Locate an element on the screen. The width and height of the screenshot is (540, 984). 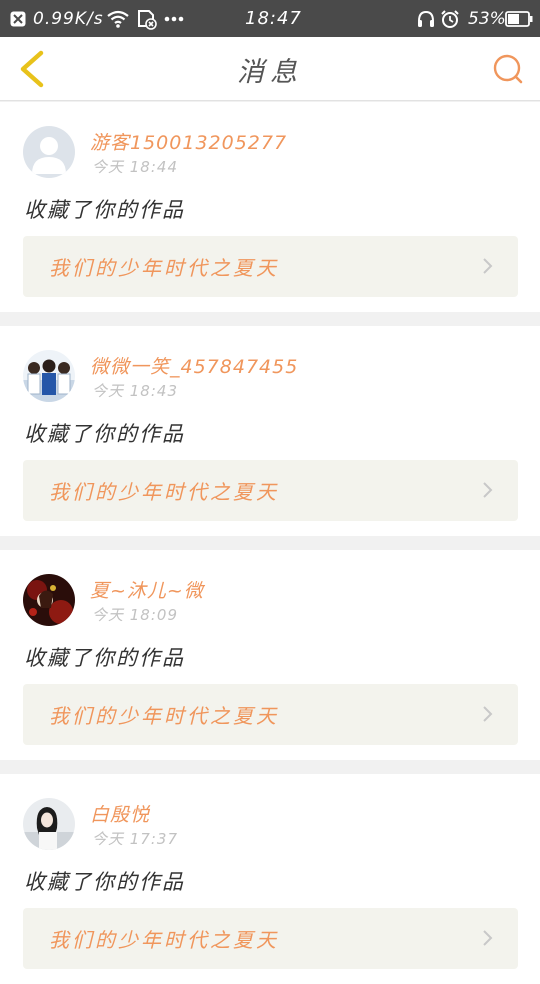
no-sim-icon is located at coordinates (147, 18).